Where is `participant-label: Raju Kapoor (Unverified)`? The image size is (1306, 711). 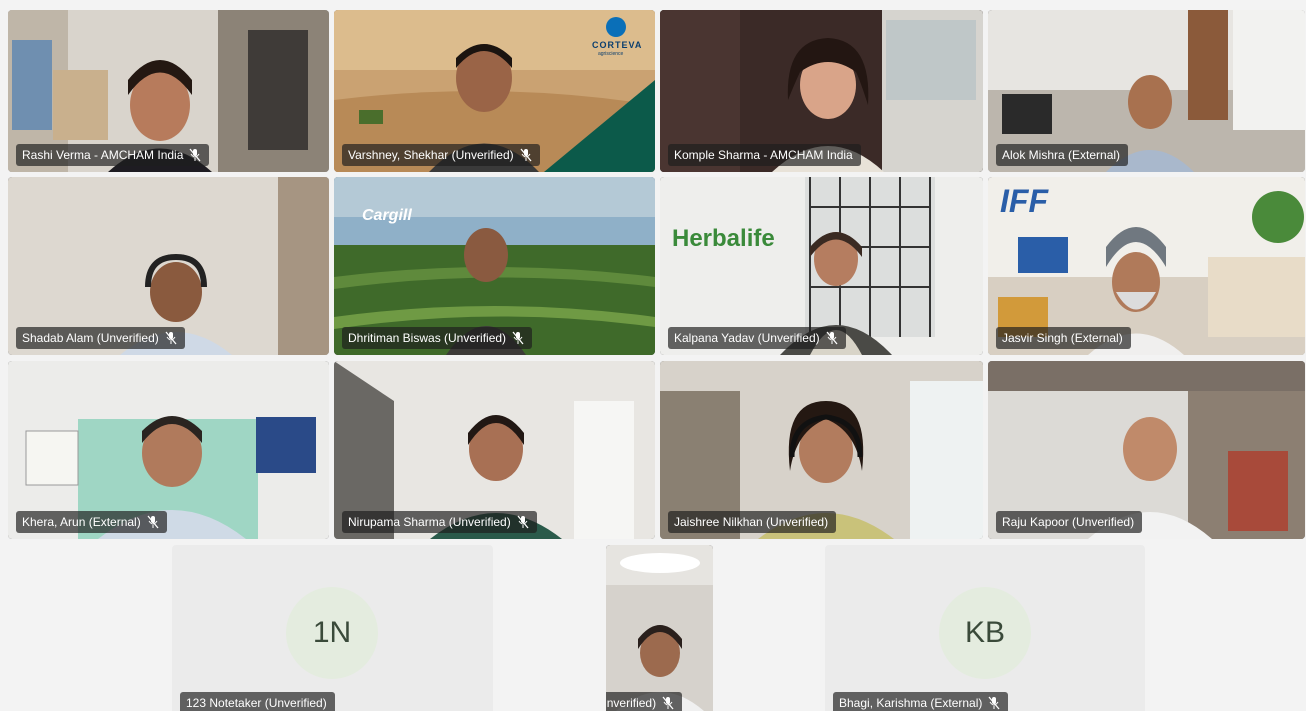
participant-label: Raju Kapoor (Unverified) is located at coordinates (1069, 522).